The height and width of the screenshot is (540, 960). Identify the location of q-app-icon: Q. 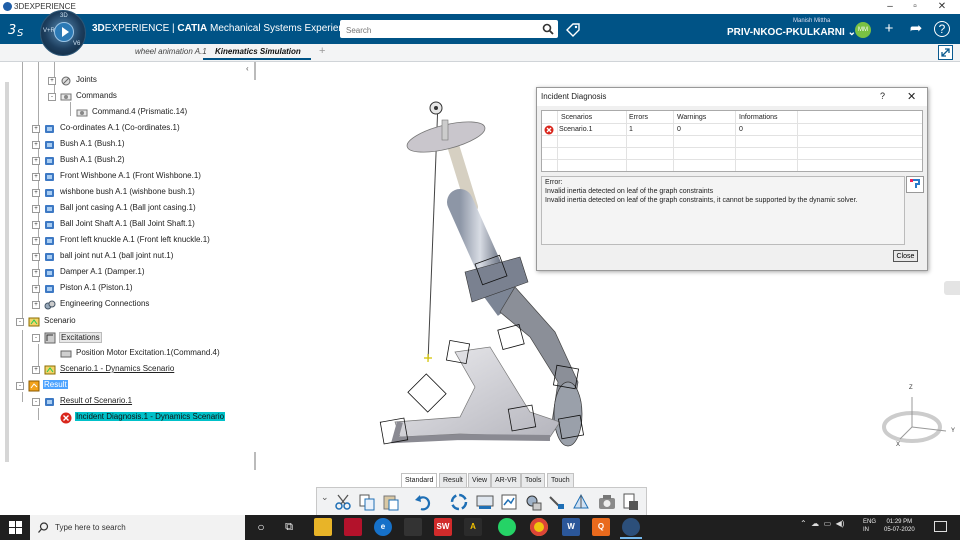
(601, 527).